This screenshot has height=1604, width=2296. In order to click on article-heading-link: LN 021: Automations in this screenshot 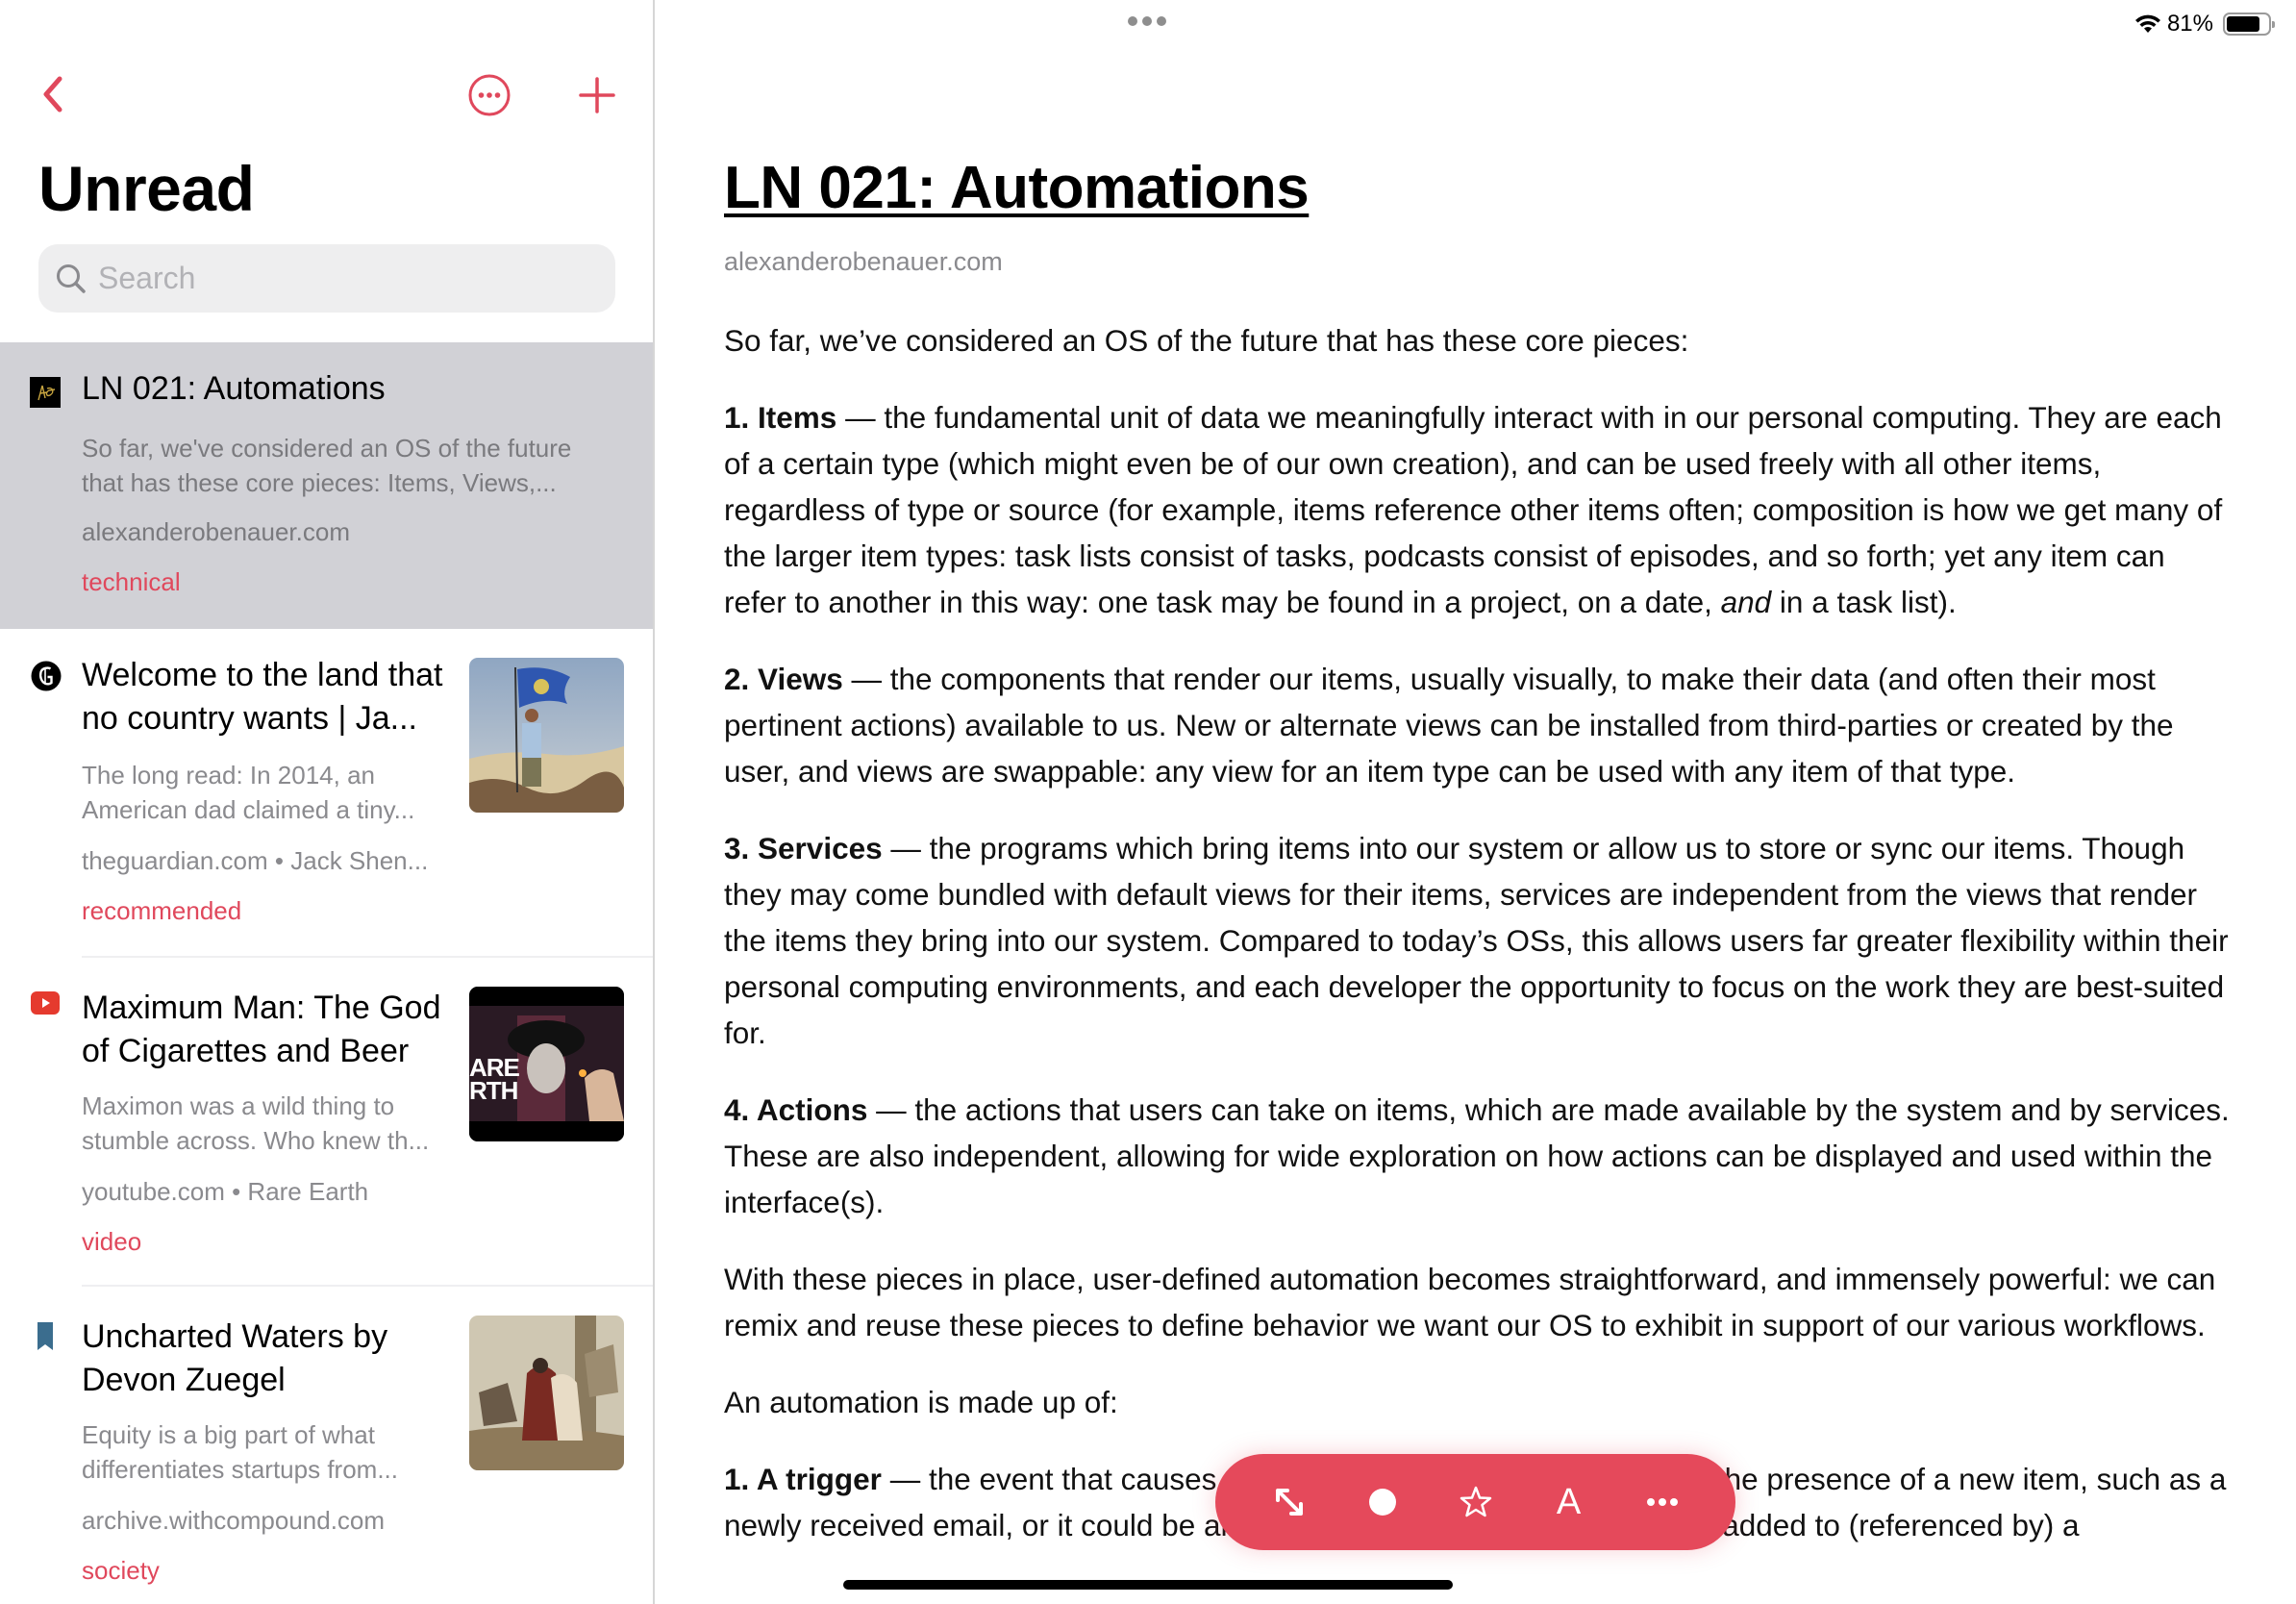, I will do `click(1017, 188)`.